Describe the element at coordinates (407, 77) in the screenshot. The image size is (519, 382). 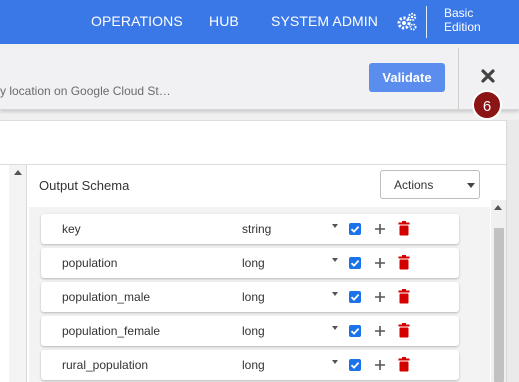
I see `validate-button: Validate` at that location.